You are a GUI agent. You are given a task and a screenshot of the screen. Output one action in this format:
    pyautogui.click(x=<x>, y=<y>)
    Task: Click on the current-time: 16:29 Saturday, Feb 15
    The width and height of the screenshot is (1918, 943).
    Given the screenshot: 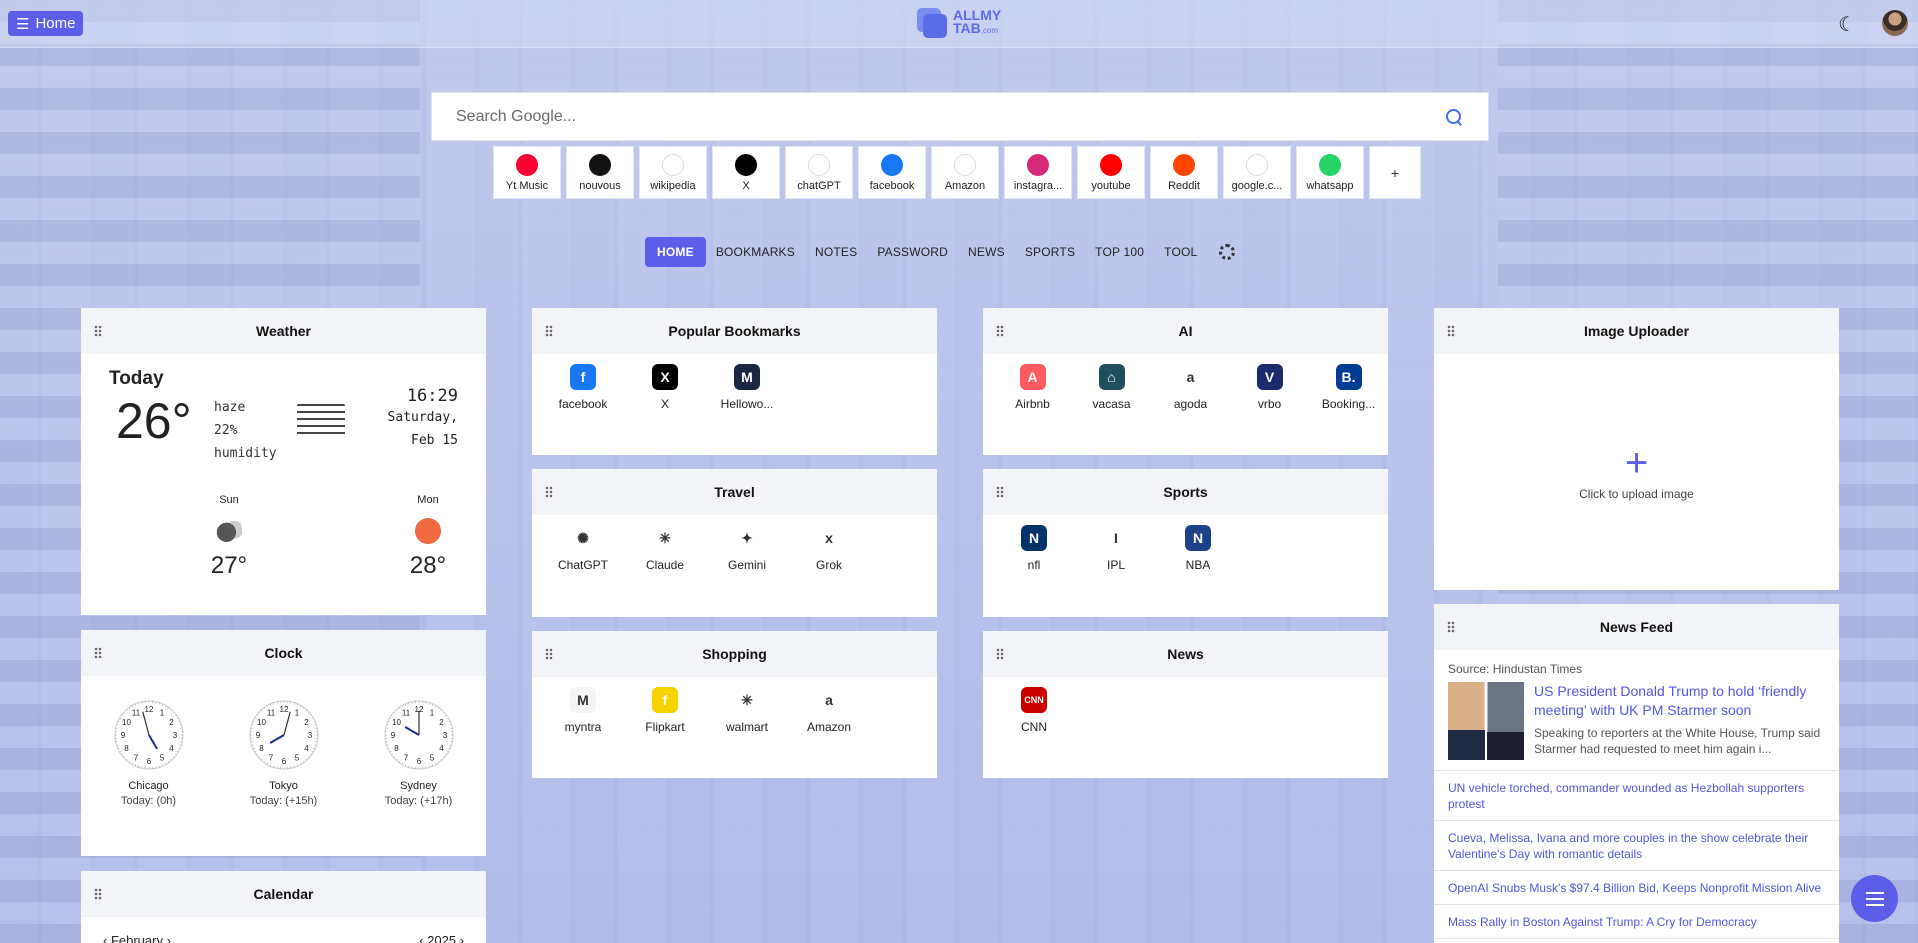 What is the action you would take?
    pyautogui.click(x=422, y=417)
    